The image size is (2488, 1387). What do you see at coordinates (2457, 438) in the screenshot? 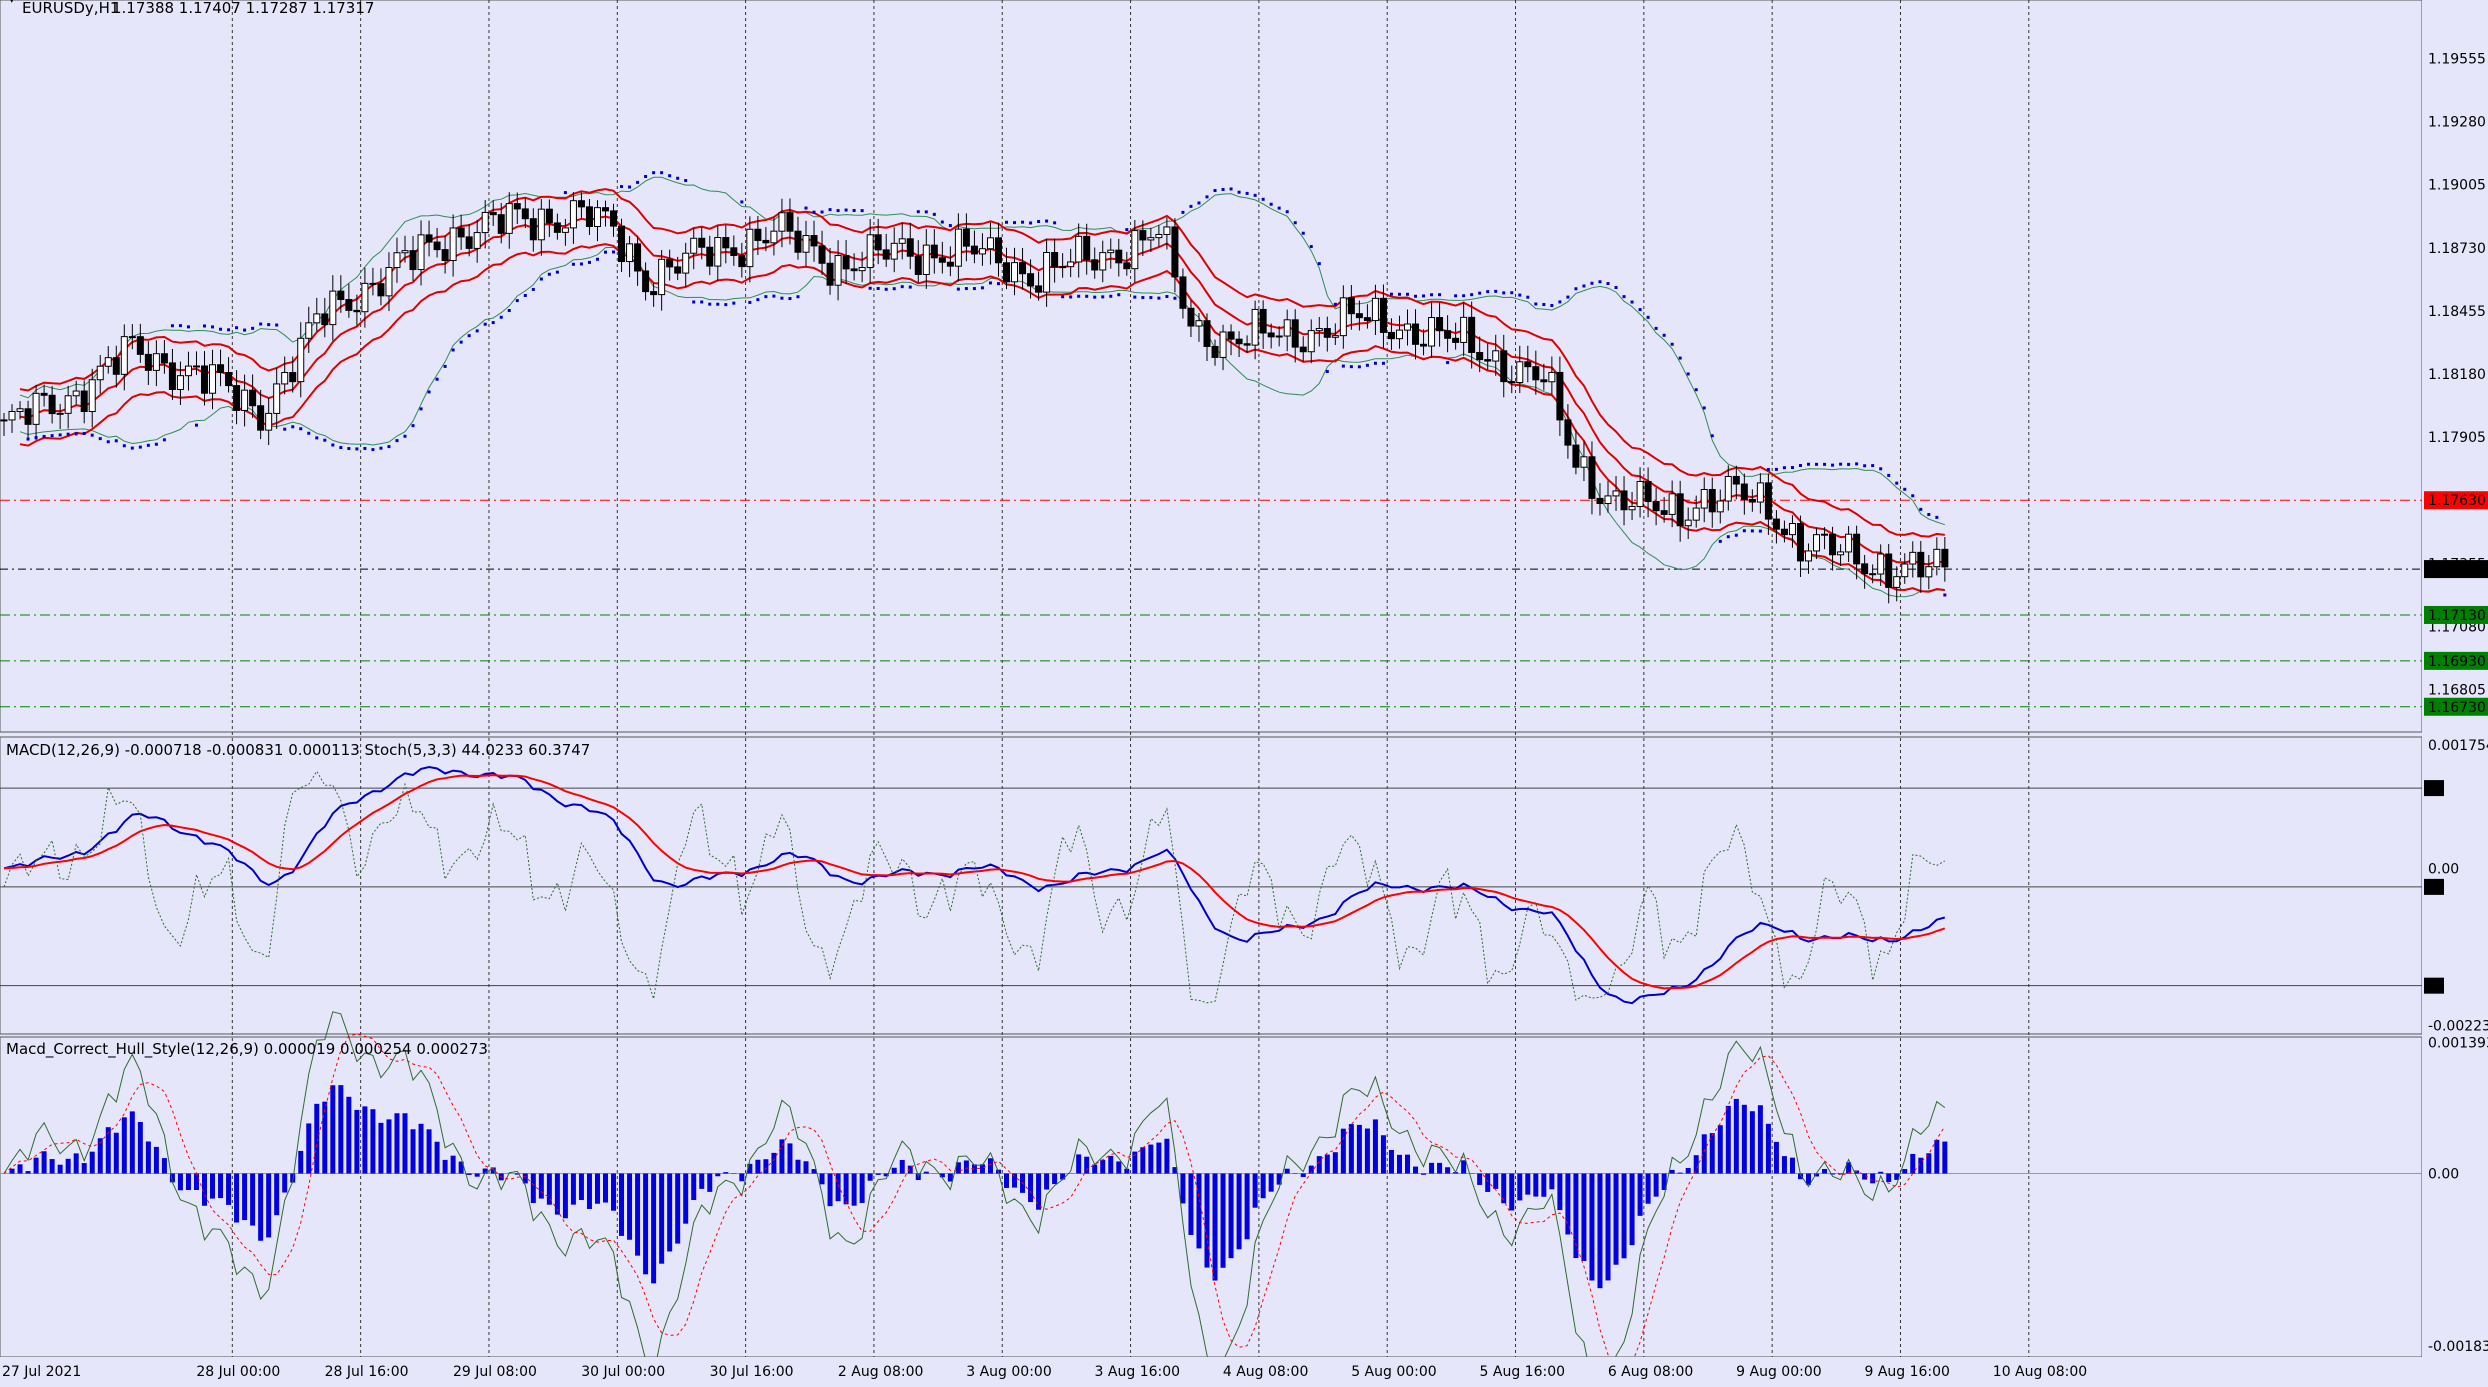
I see `price-tick-label: 1.17905` at bounding box center [2457, 438].